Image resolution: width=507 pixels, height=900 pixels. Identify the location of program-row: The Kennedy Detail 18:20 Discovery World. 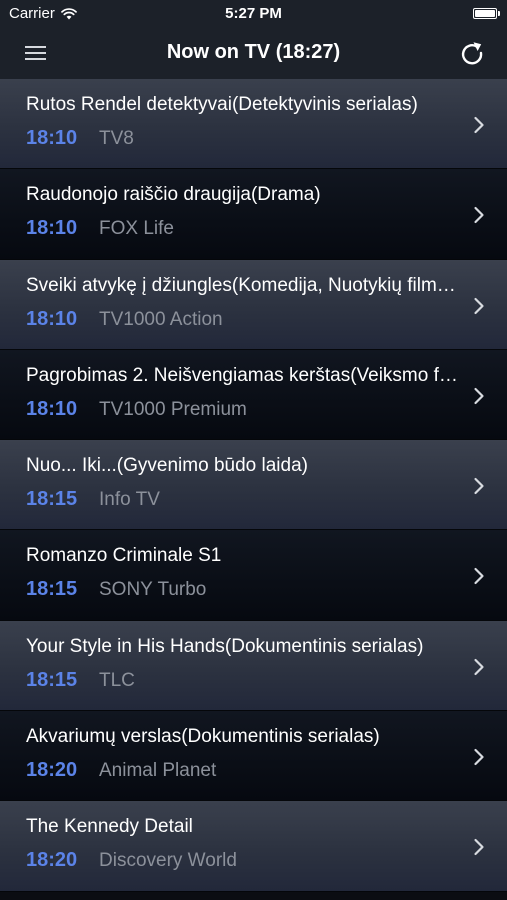
(253, 846).